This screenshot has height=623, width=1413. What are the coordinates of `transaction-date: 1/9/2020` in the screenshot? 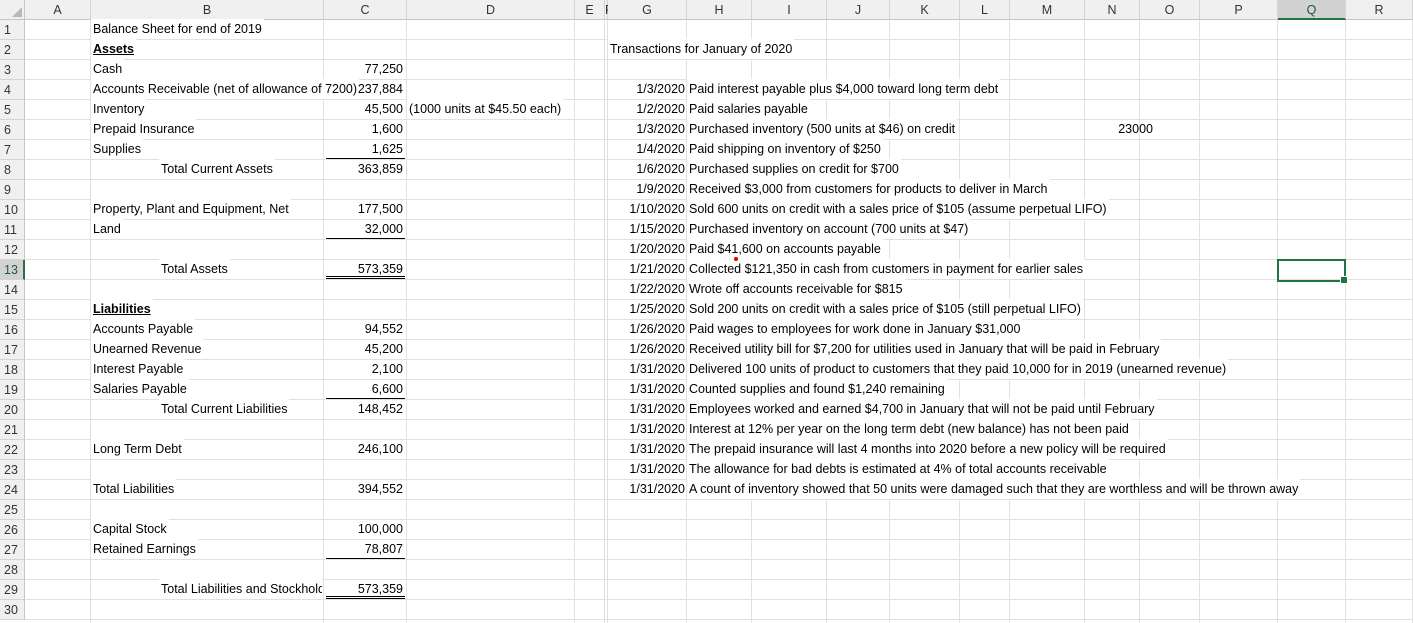 It's located at (646, 189).